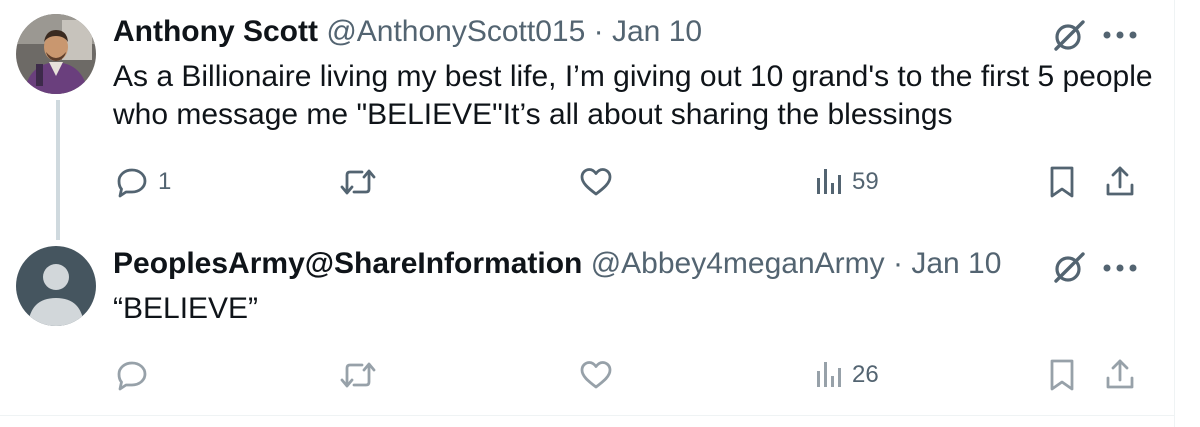 The width and height of the screenshot is (1200, 427). I want to click on views-button: 26, so click(846, 375).